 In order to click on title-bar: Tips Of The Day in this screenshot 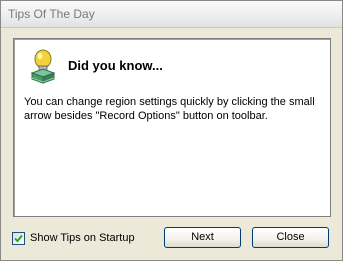, I will do `click(171, 14)`.